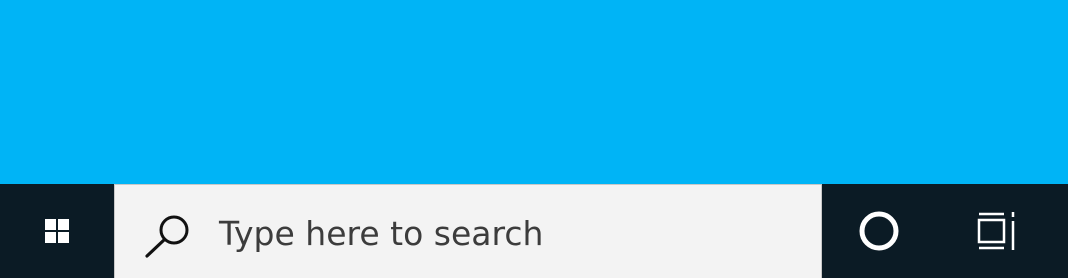  Describe the element at coordinates (167, 236) in the screenshot. I see `search-icon` at that location.